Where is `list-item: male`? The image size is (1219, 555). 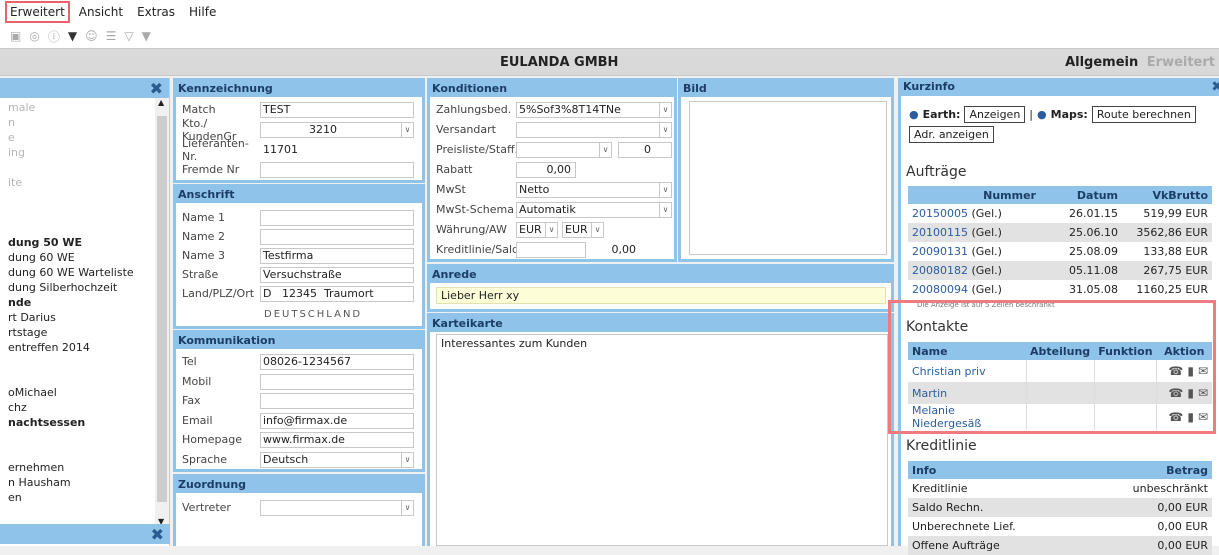
list-item: male is located at coordinates (77, 107).